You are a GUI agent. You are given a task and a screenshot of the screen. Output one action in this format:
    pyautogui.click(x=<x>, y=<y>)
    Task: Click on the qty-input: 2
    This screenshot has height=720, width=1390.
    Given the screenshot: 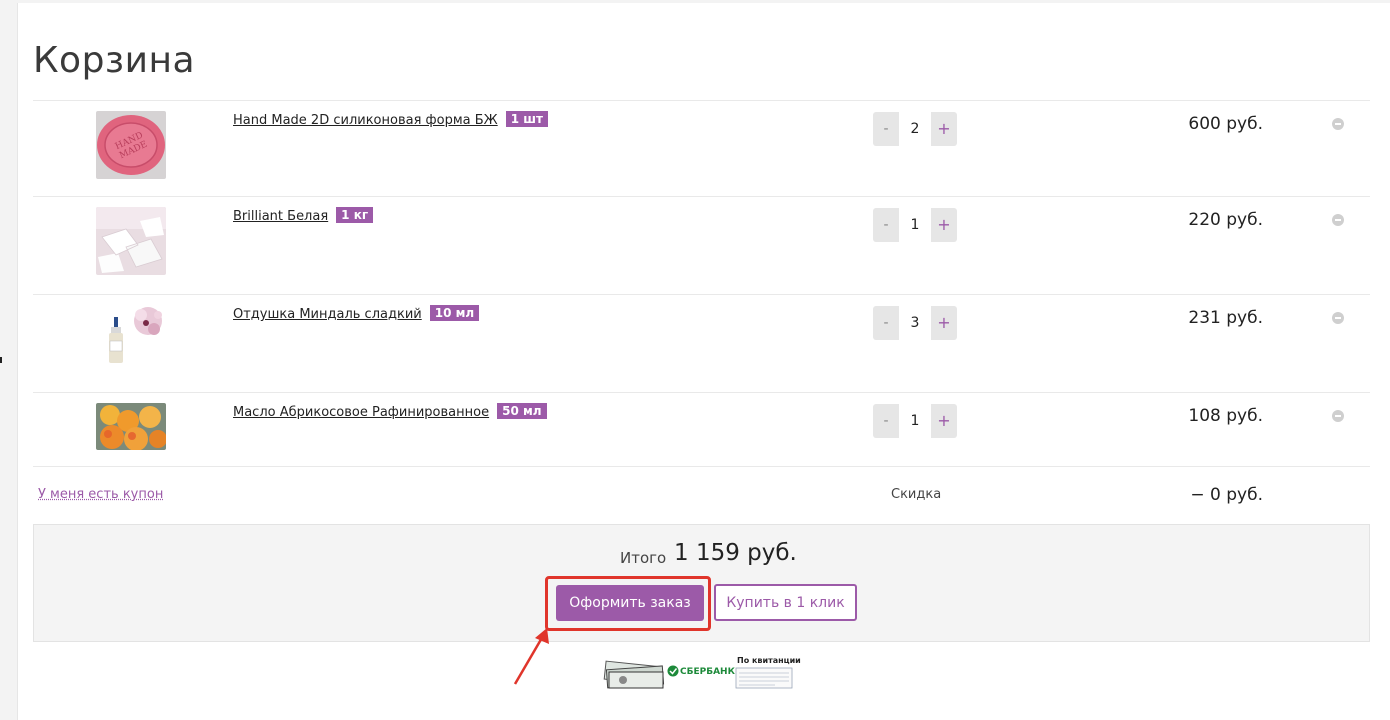 What is the action you would take?
    pyautogui.click(x=915, y=129)
    